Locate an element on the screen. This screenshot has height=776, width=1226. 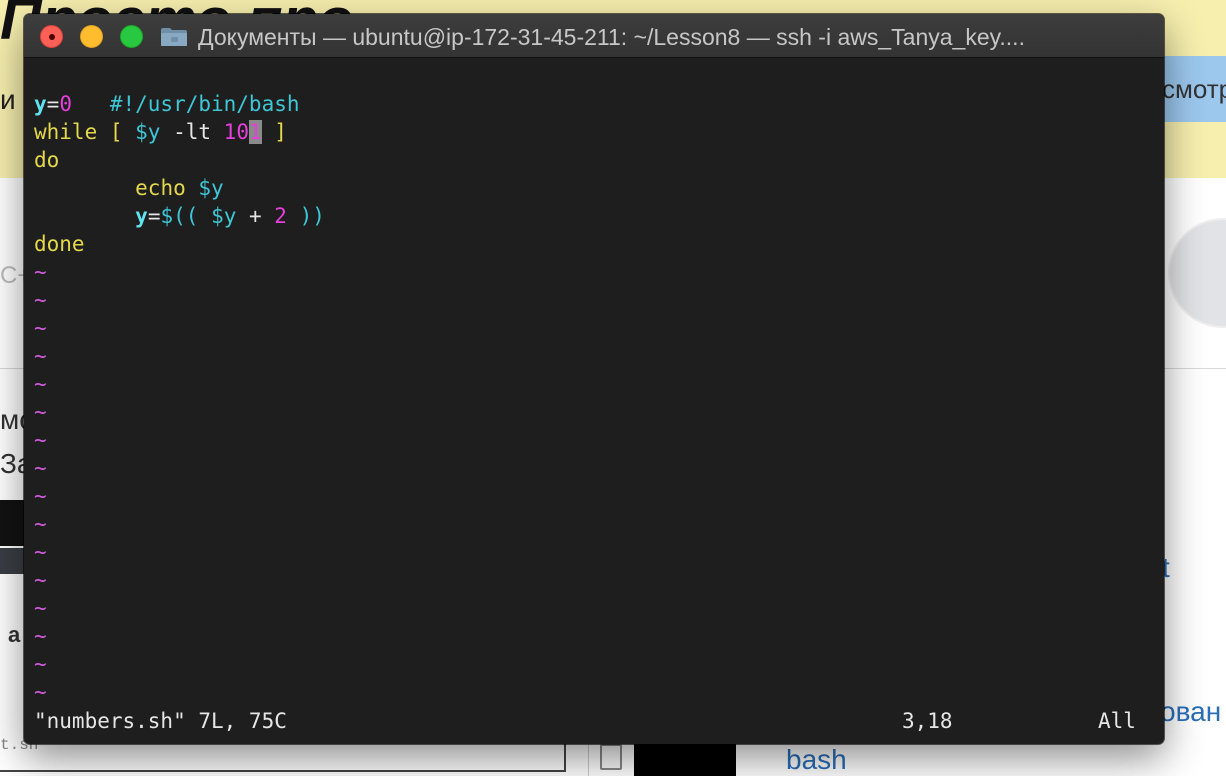
code-line-5: echo $y is located at coordinates (129, 188).